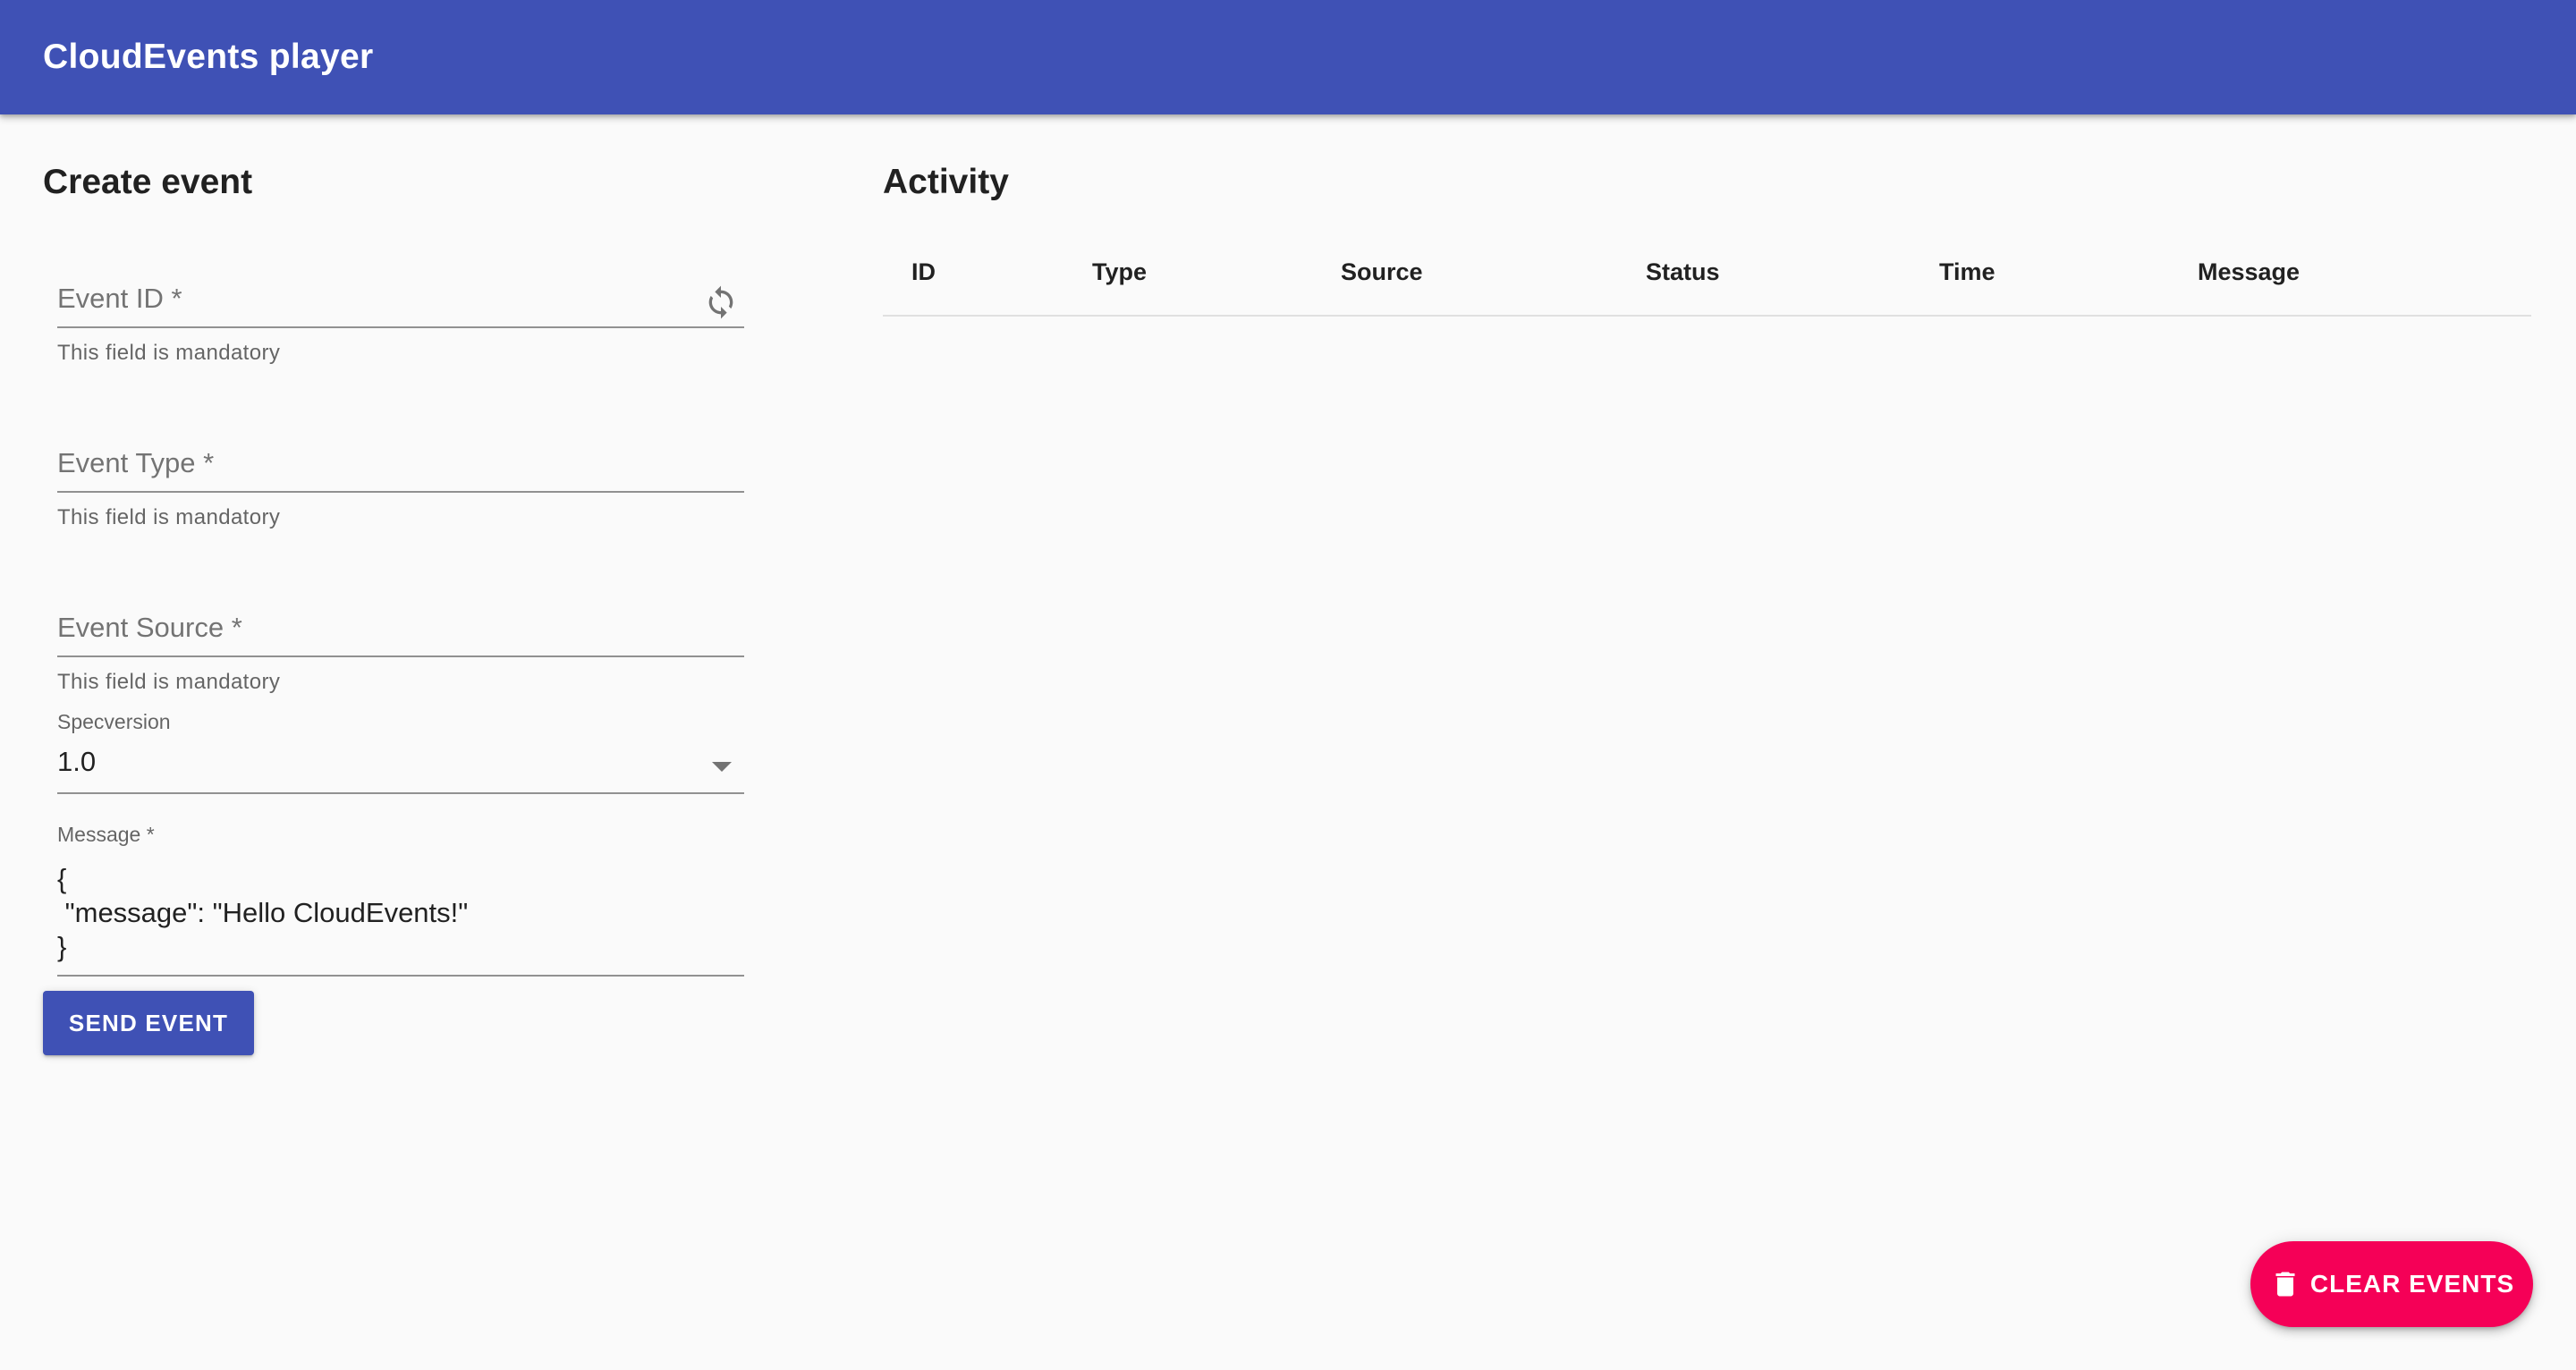 Image resolution: width=2576 pixels, height=1370 pixels. What do you see at coordinates (169, 682) in the screenshot?
I see `event-source-helper: This field is mandatory` at bounding box center [169, 682].